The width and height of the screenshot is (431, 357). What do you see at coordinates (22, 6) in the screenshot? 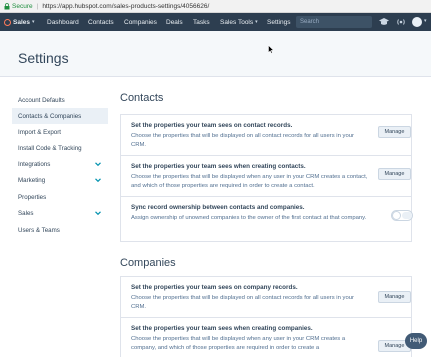
I see `secure-label: Secure` at bounding box center [22, 6].